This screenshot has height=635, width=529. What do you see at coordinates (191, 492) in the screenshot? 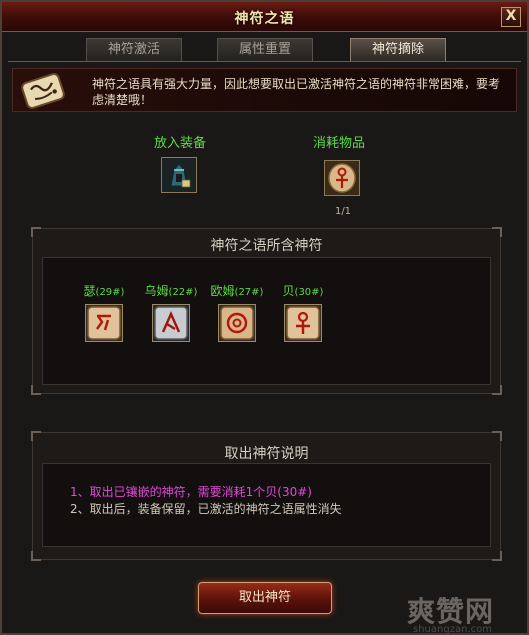
I see `description-line-1: 1、取出已镶嵌的神符，需要消耗1个贝(30#)` at bounding box center [191, 492].